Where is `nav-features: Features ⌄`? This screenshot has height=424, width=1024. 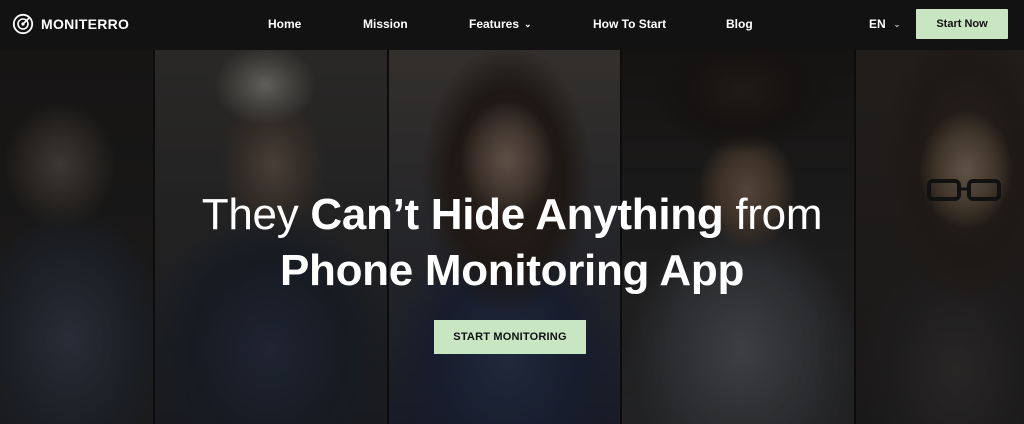 nav-features: Features ⌄ is located at coordinates (500, 24).